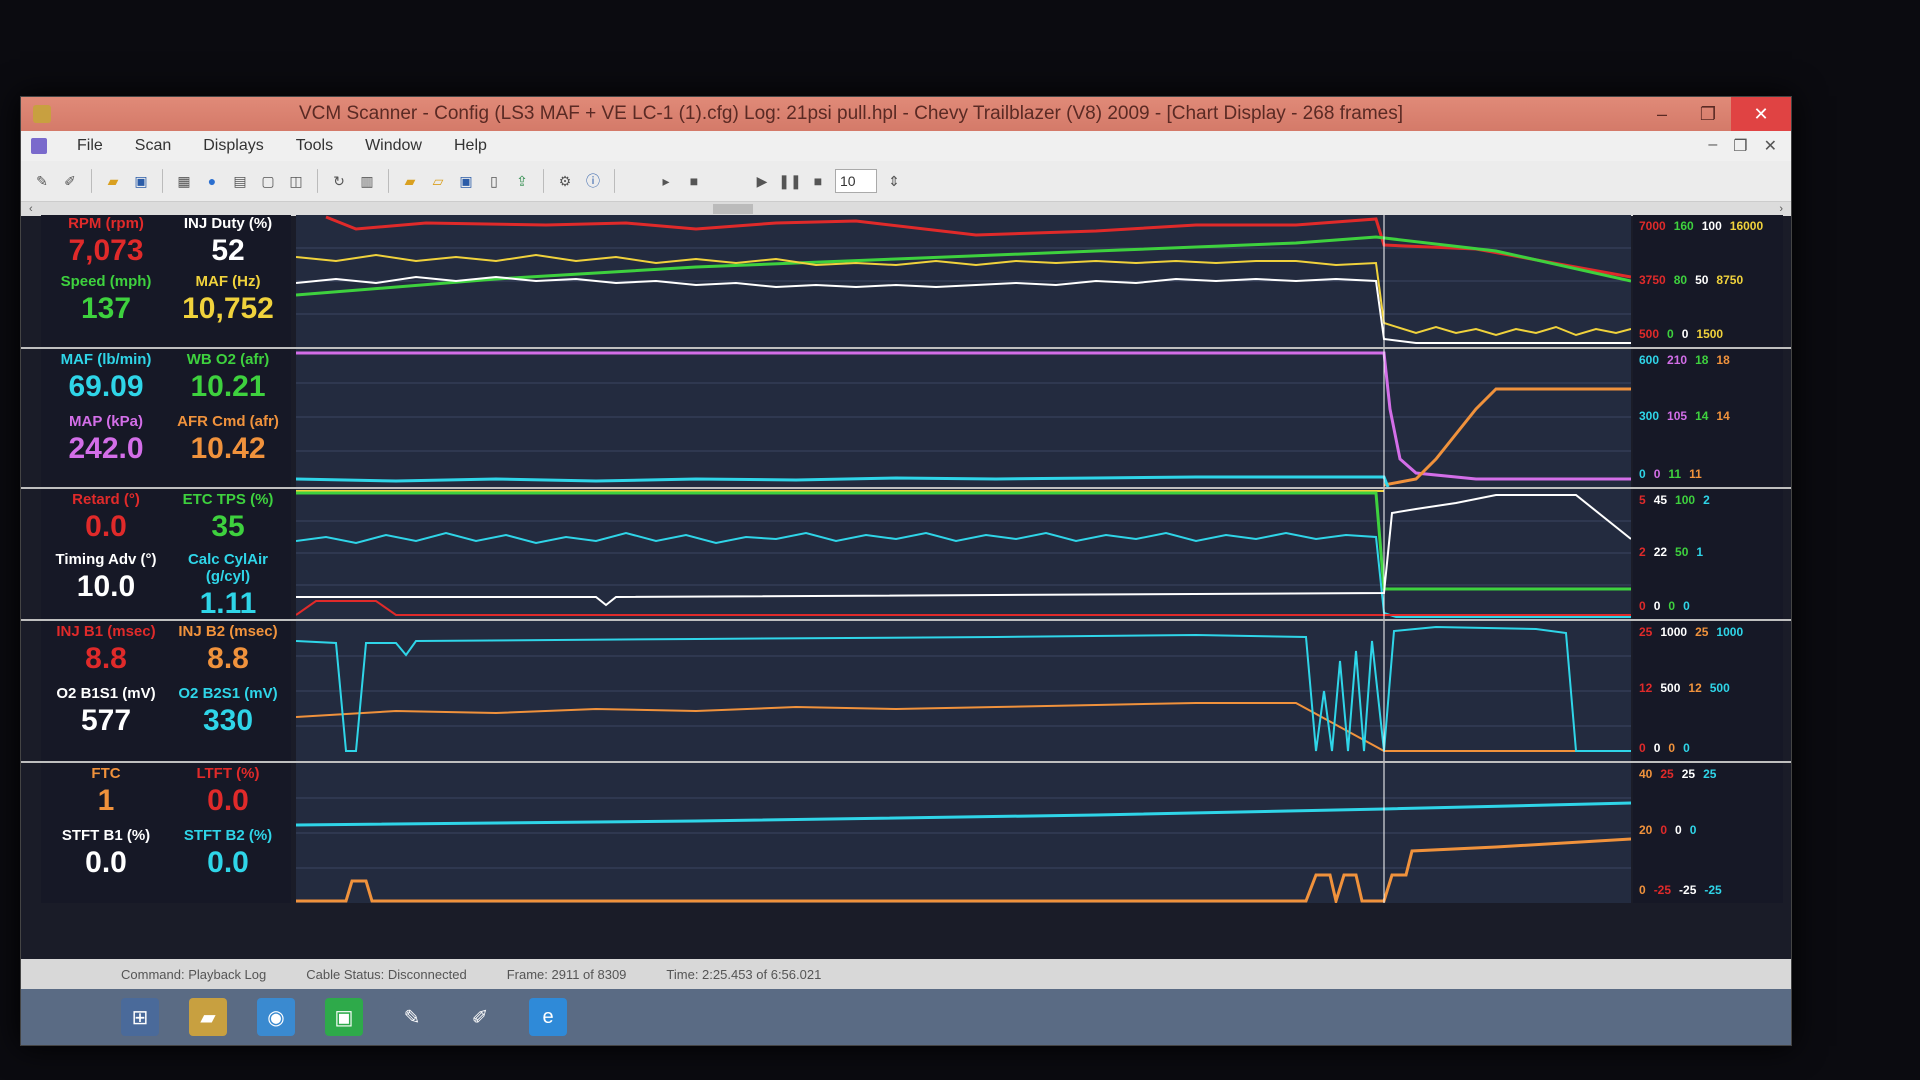 The image size is (1920, 1080). Describe the element at coordinates (1684, 688) in the screenshot. I see `scale-row-mid: 12 500 12 500` at that location.